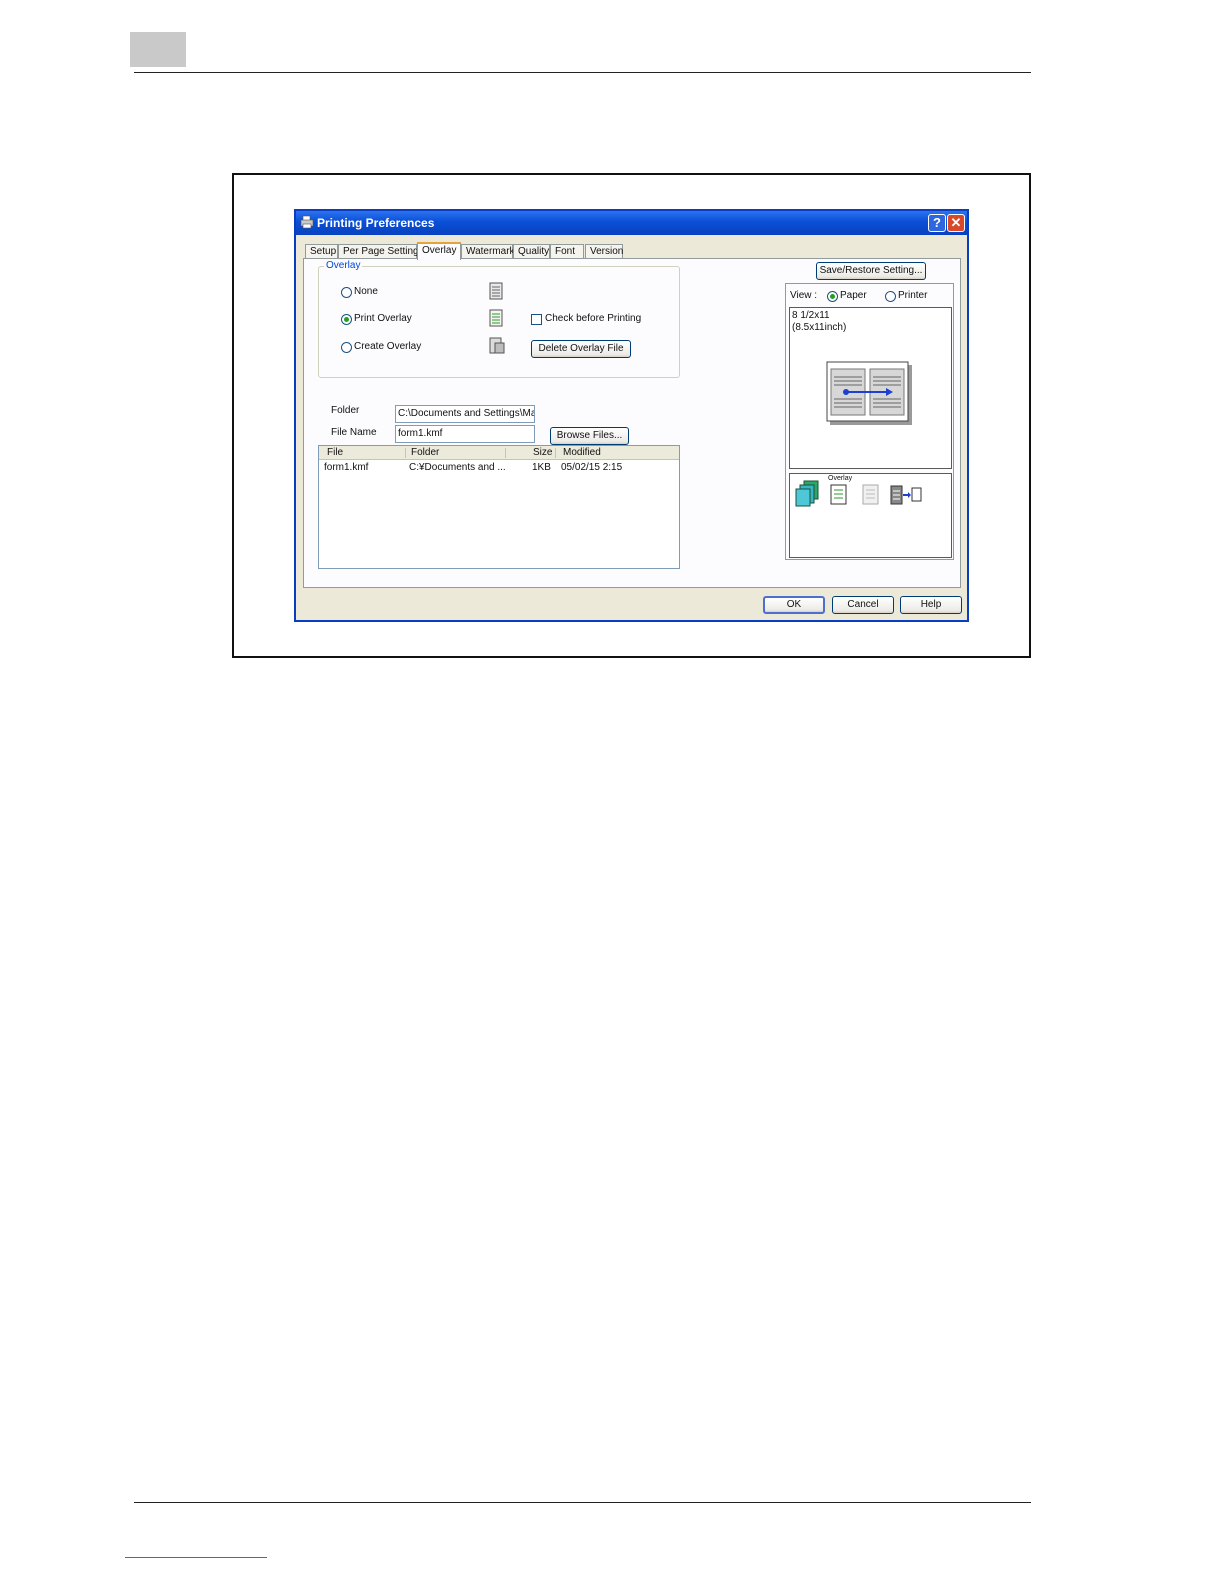  Describe the element at coordinates (343, 265) in the screenshot. I see `overlay-group-legend: Overlay` at that location.